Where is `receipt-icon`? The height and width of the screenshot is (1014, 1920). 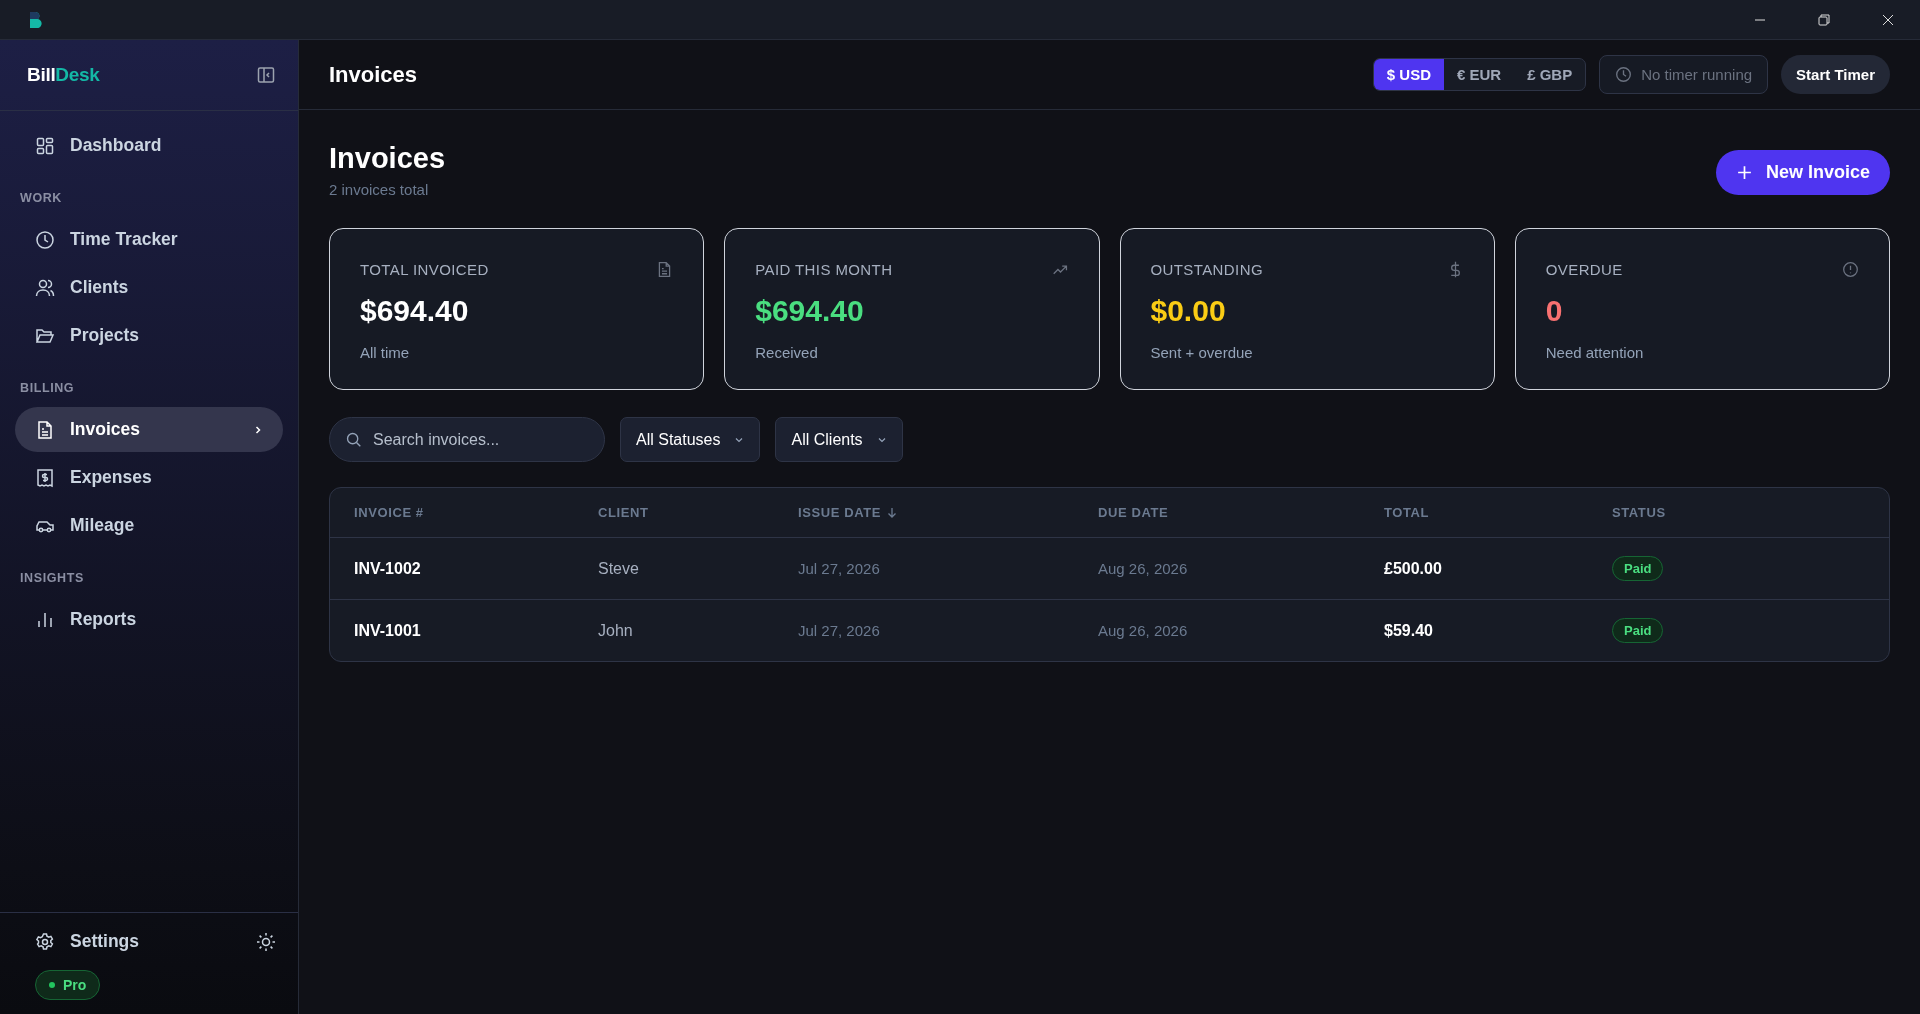 receipt-icon is located at coordinates (45, 477).